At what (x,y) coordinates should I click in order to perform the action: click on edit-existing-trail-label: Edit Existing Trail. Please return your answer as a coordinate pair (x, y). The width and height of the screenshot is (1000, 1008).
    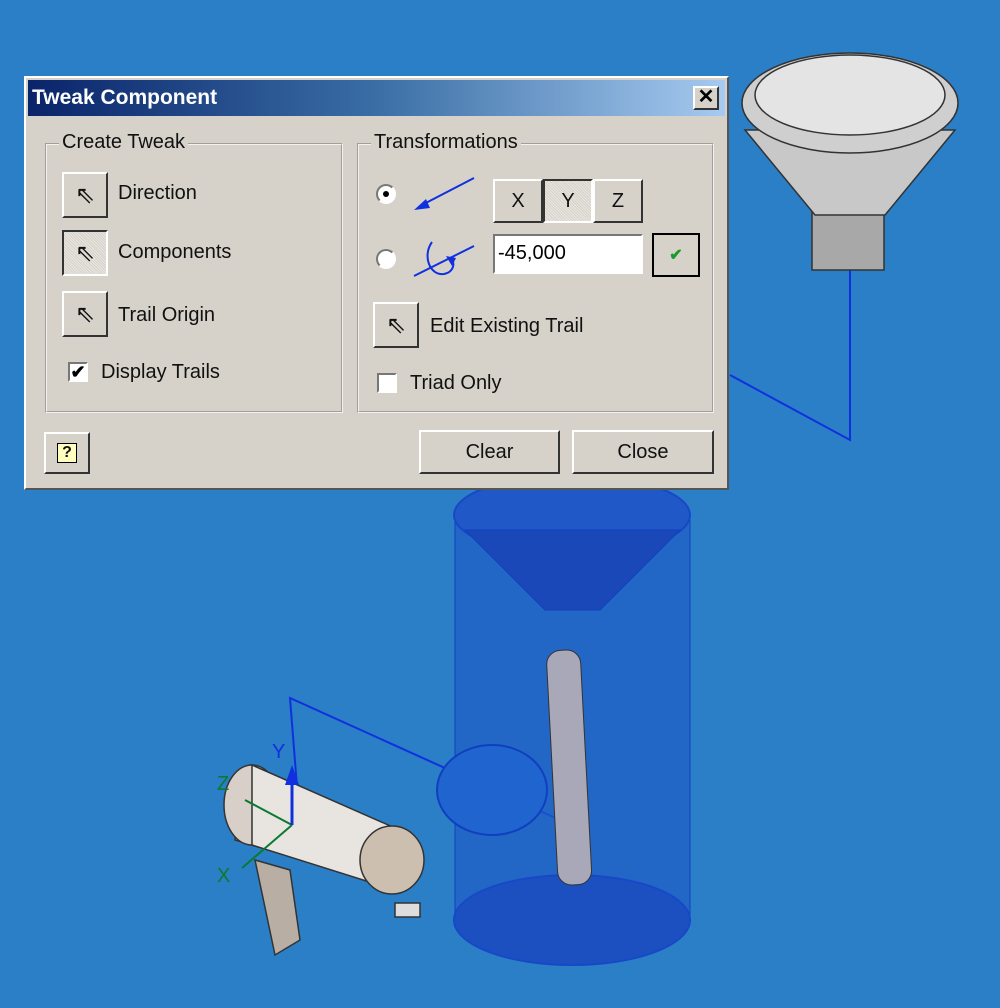
    Looking at the image, I should click on (507, 326).